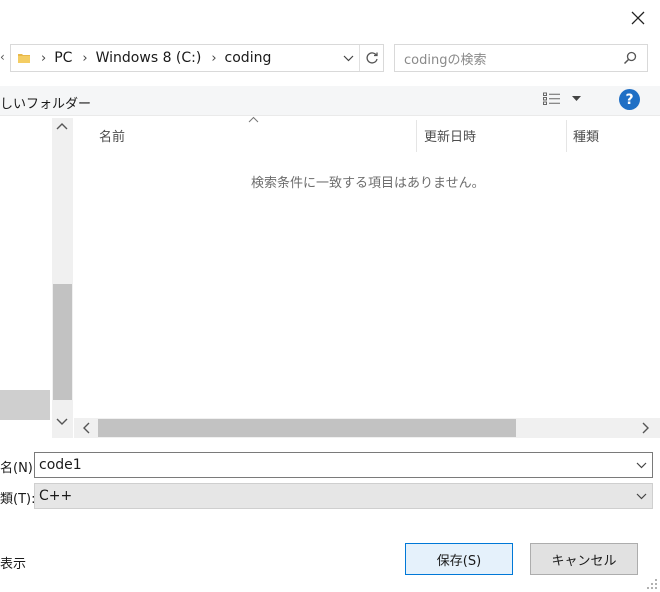 This screenshot has height=592, width=660. Describe the element at coordinates (630, 58) in the screenshot. I see `search-icon` at that location.